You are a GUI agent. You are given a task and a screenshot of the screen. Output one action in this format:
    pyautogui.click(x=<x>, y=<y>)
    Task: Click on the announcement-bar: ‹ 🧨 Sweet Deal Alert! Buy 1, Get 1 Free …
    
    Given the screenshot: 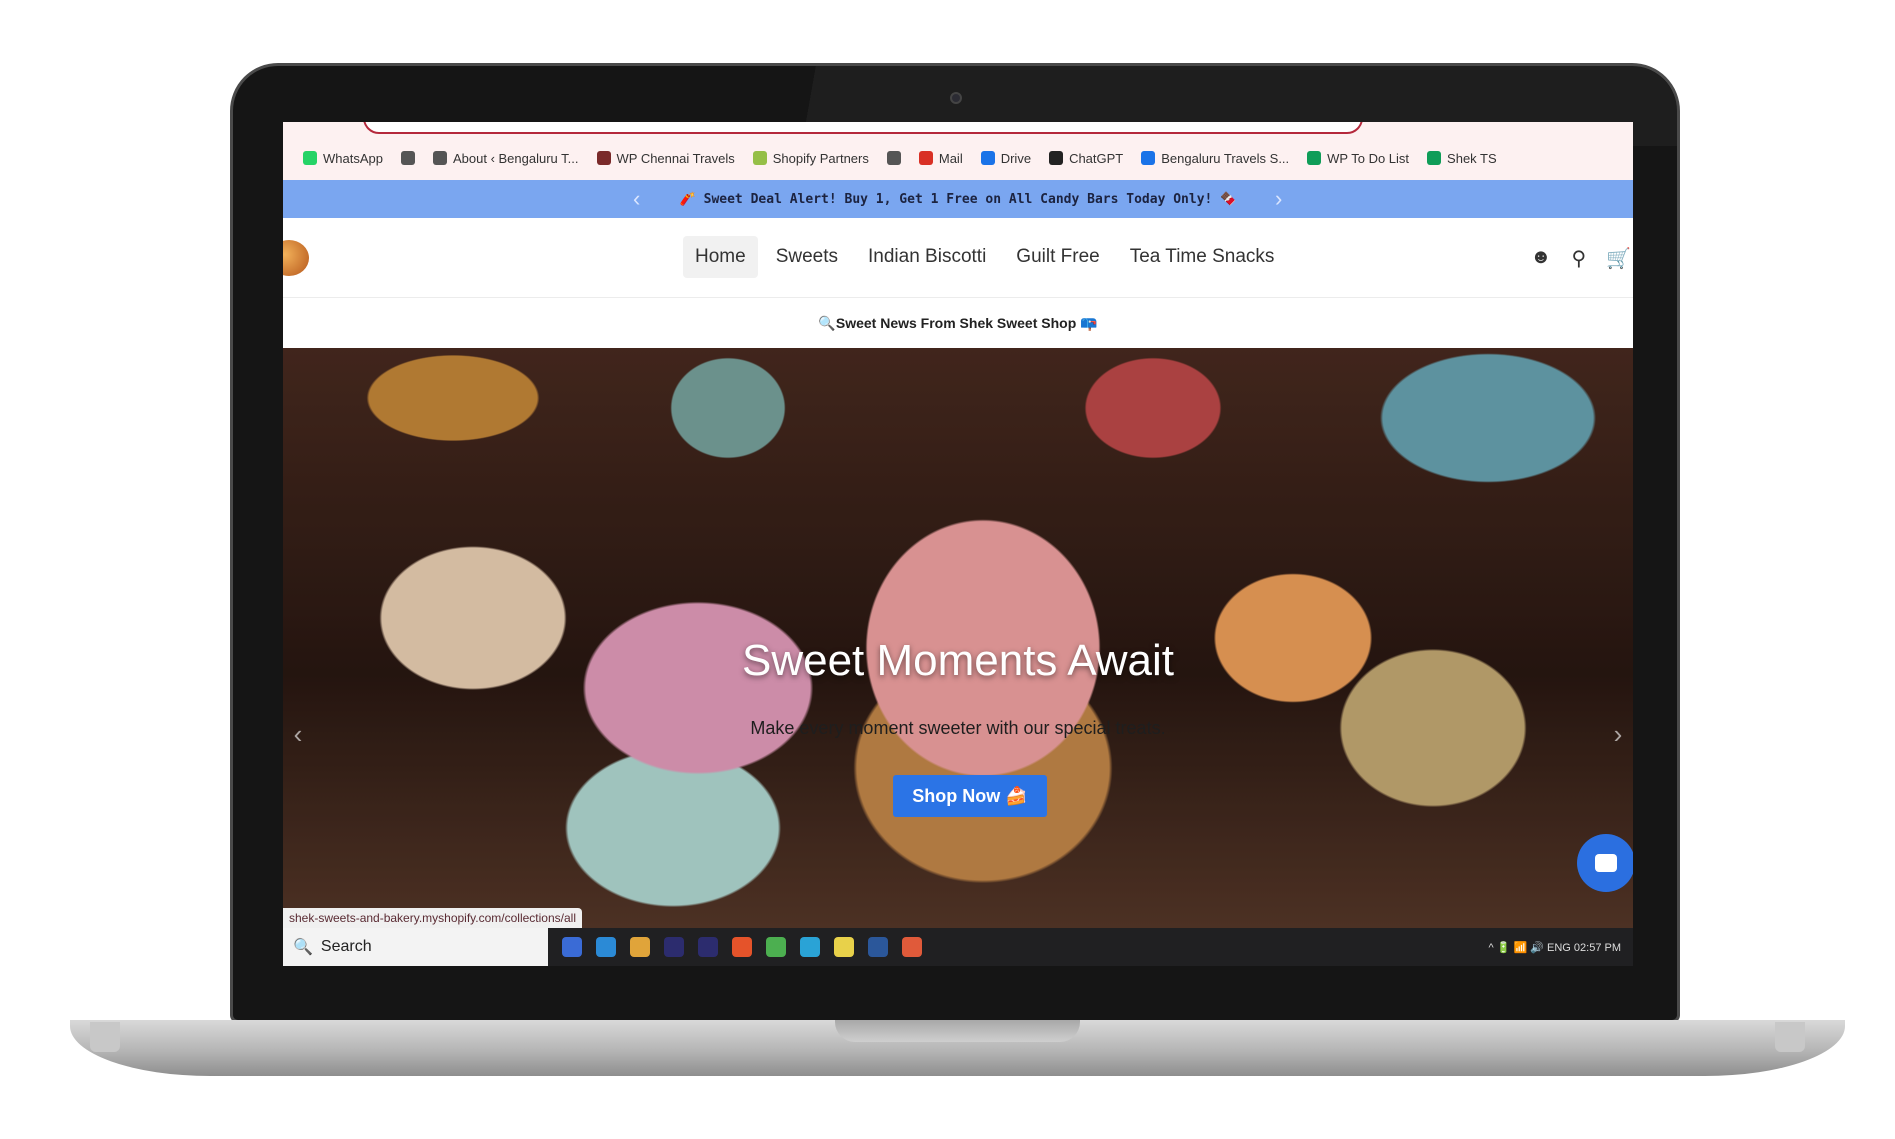 What is the action you would take?
    pyautogui.click(x=958, y=199)
    